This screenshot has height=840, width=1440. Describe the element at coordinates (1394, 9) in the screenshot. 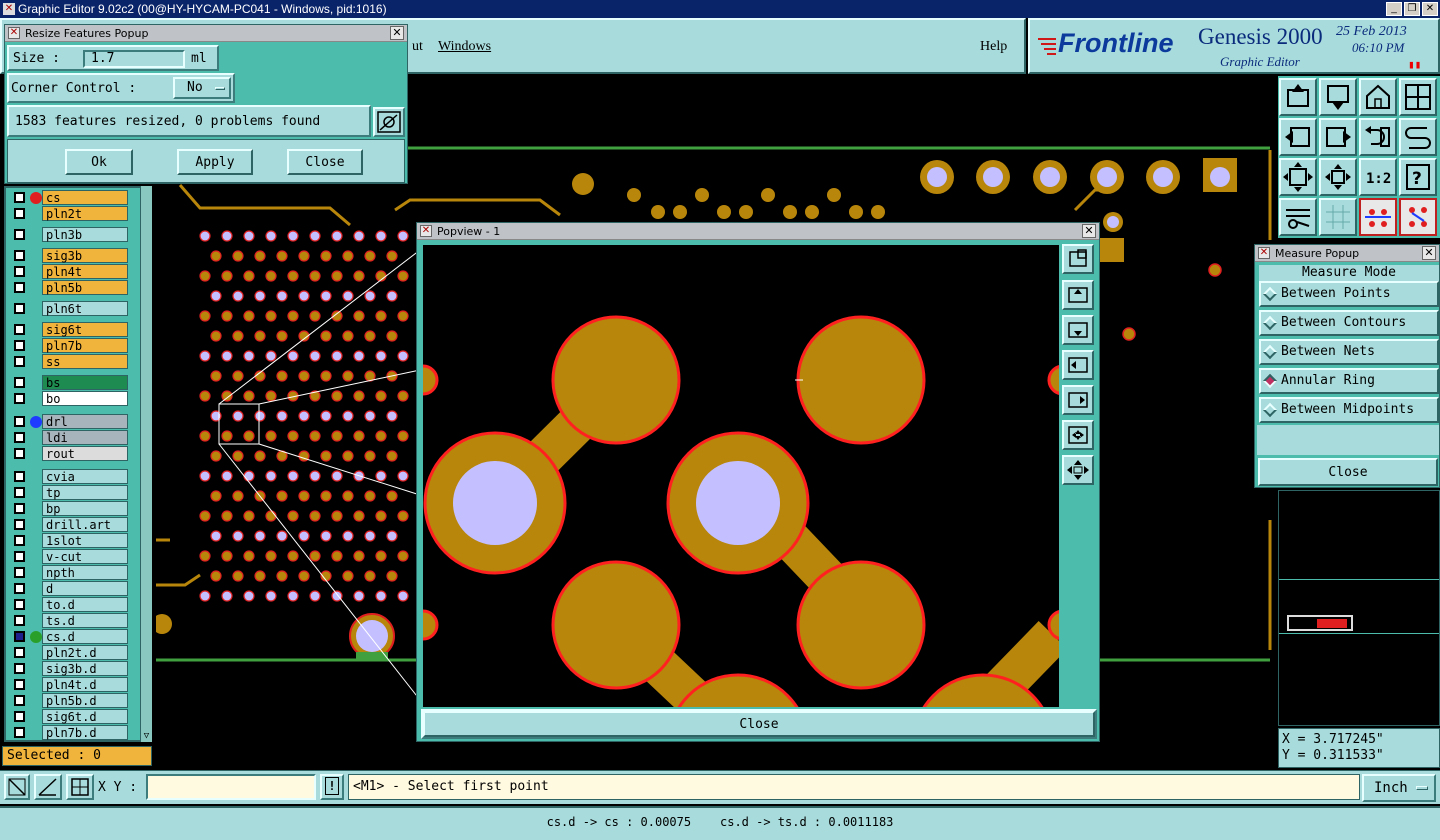

I see `minimize-button: _` at that location.